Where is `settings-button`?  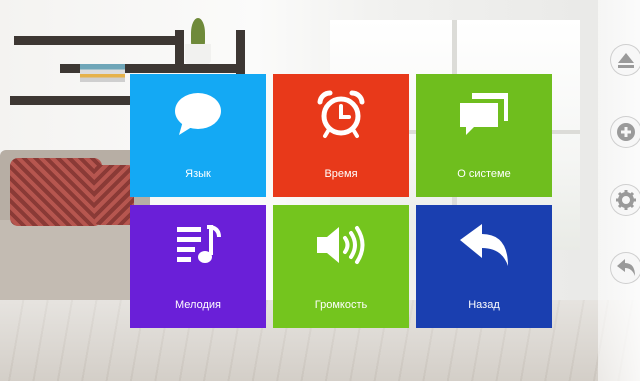
settings-button is located at coordinates (625, 200).